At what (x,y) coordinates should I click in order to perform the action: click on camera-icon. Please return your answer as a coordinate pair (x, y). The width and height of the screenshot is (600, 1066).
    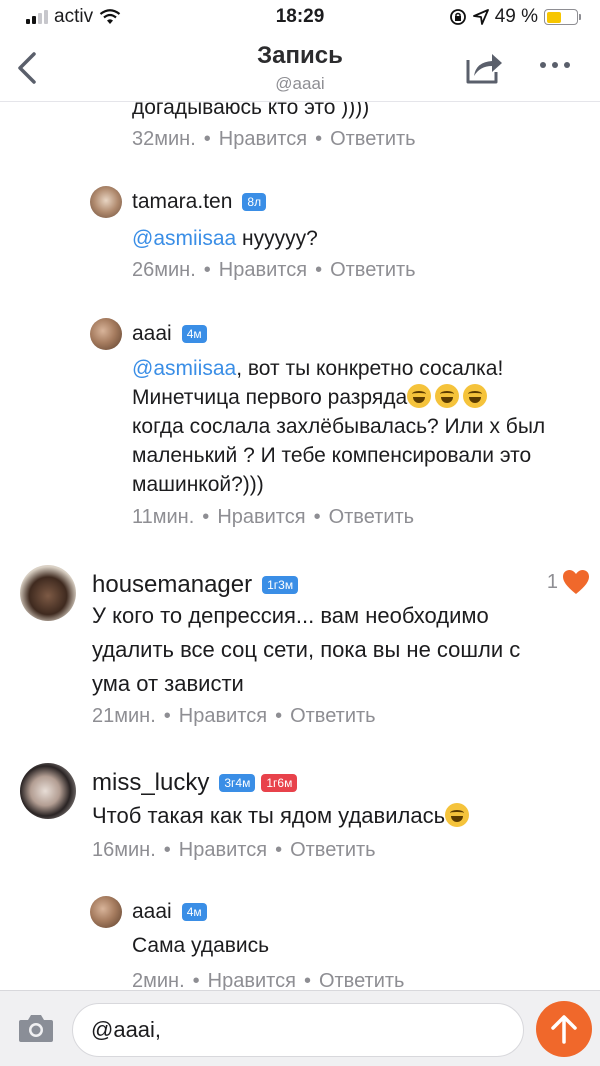
    Looking at the image, I should click on (36, 1028).